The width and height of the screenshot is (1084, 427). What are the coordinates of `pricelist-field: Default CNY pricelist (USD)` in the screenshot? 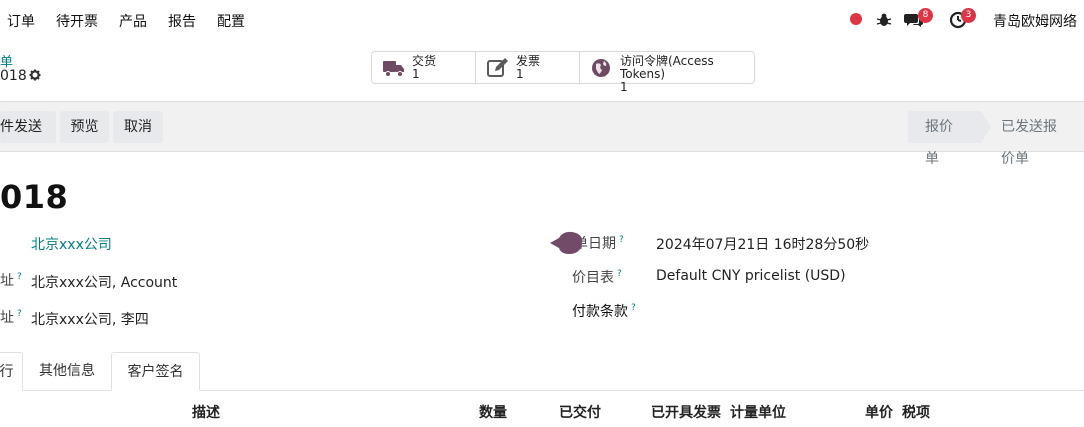 It's located at (751, 276).